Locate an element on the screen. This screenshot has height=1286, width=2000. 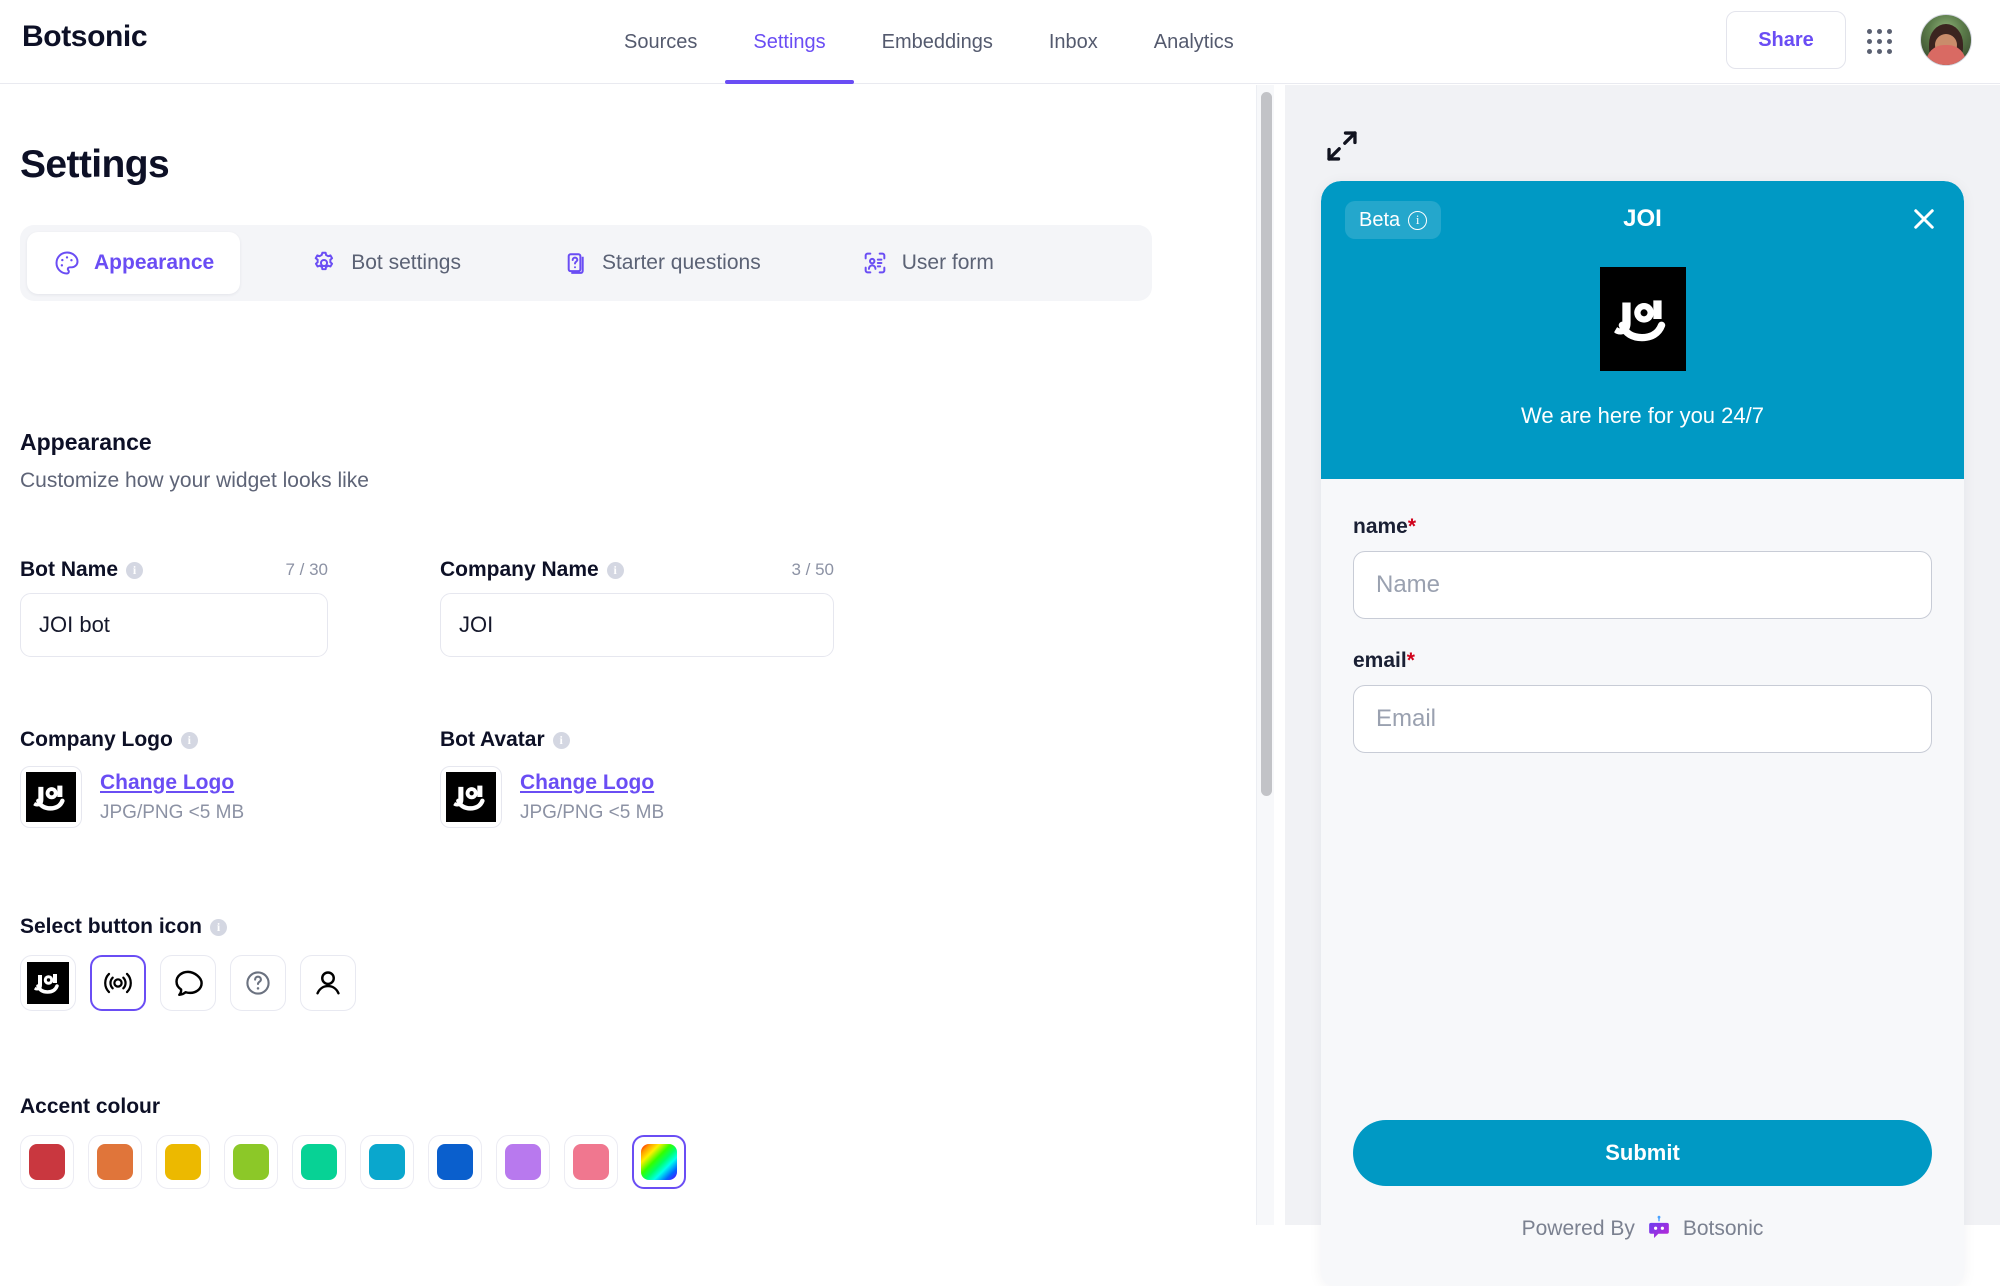
bot-avatar-group: Bot Avatar i Change Logo JPG/PNG <5 MB is located at coordinates (637, 778).